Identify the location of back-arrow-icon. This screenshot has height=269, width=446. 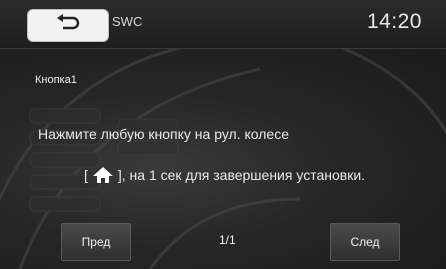
(68, 25).